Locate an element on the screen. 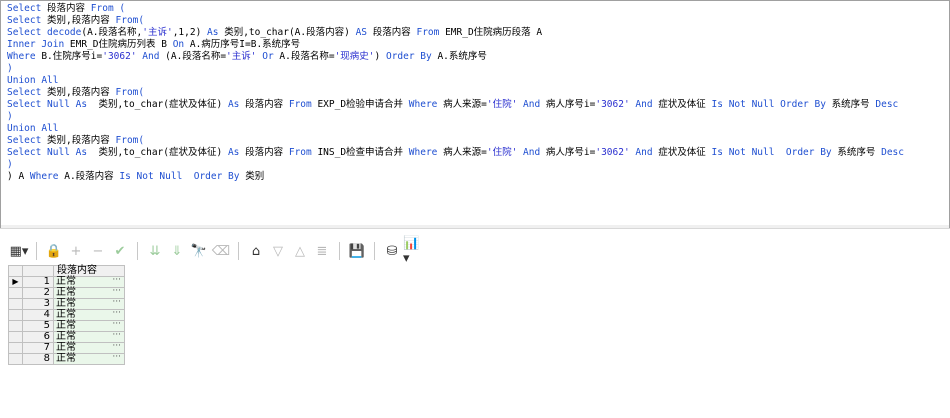  table-row: 2 正常 ··· is located at coordinates (66, 292).